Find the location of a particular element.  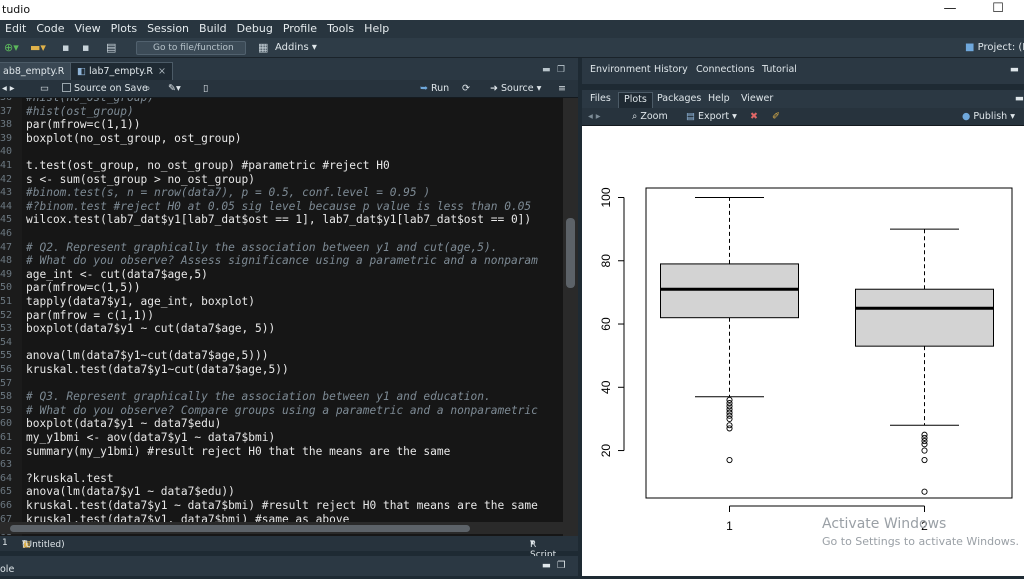

code-line: 57 is located at coordinates (281, 384).